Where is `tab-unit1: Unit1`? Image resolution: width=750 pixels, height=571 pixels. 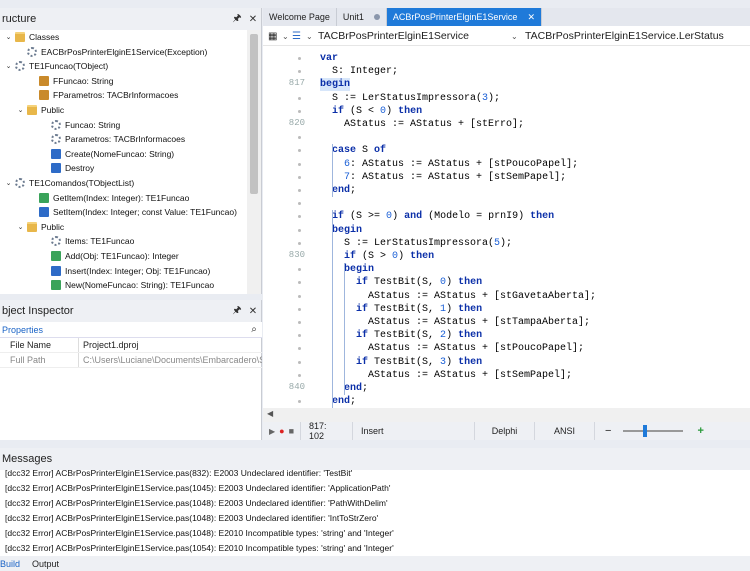 tab-unit1: Unit1 is located at coordinates (362, 17).